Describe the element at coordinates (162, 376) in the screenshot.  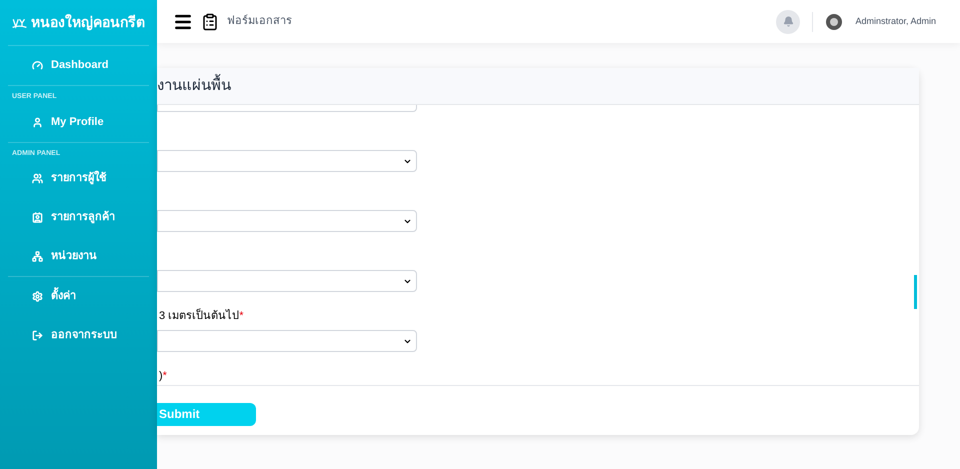
I see `field-label: )*` at that location.